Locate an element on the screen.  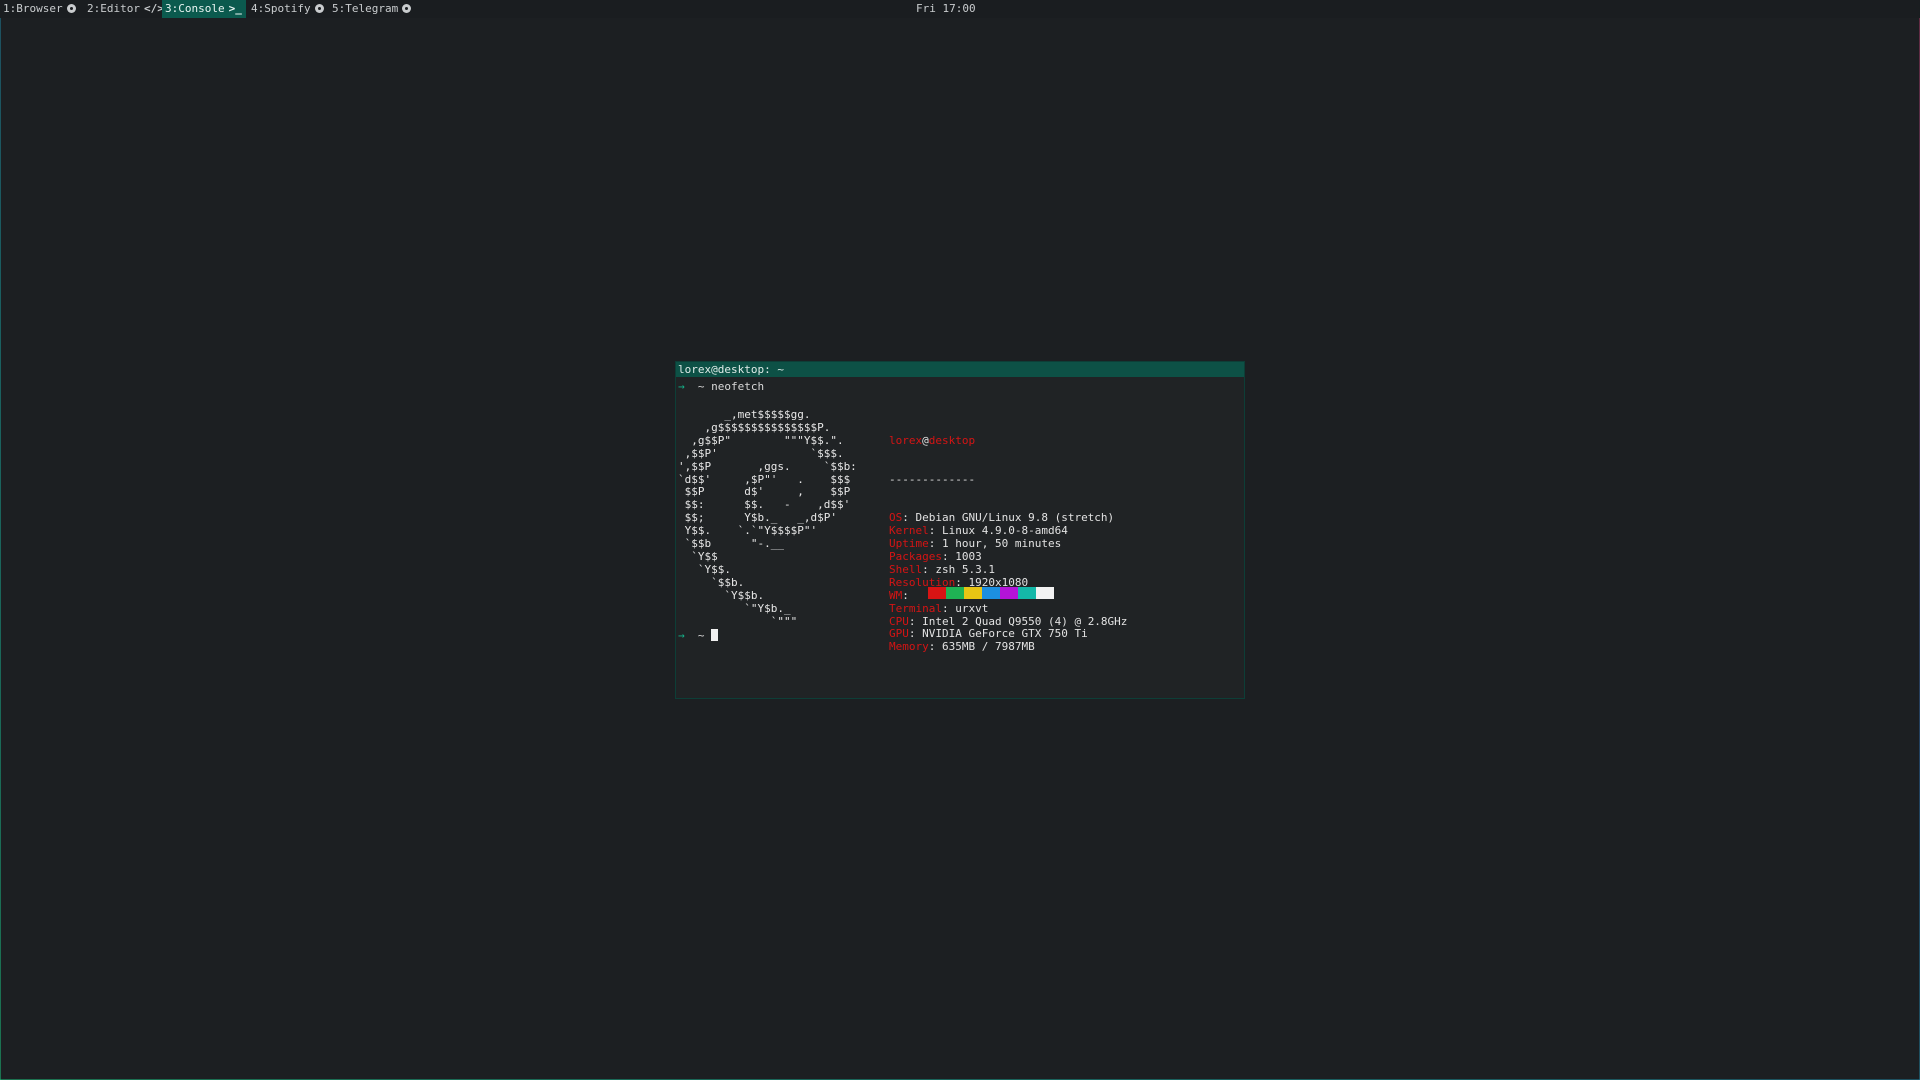
ascii-line: $$: $$. - ,d$$' is located at coordinates (764, 505).